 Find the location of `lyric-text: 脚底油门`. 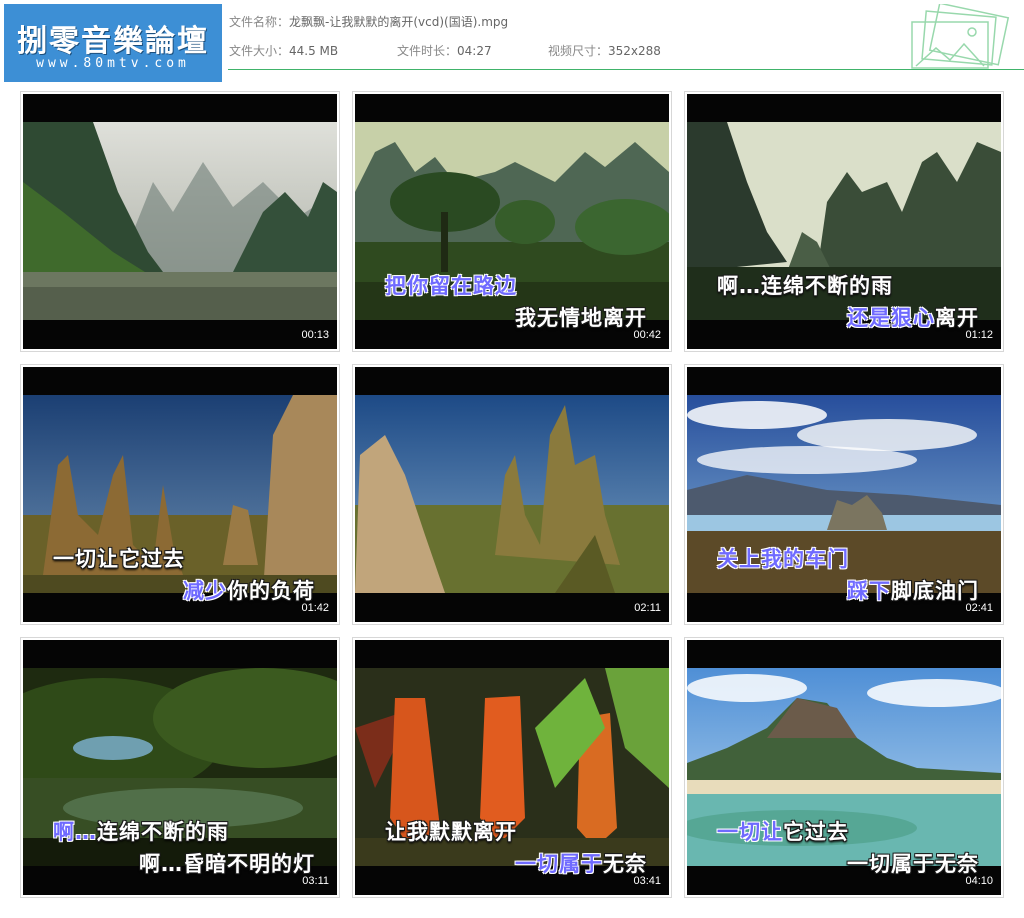

lyric-text: 脚底油门 is located at coordinates (935, 591).